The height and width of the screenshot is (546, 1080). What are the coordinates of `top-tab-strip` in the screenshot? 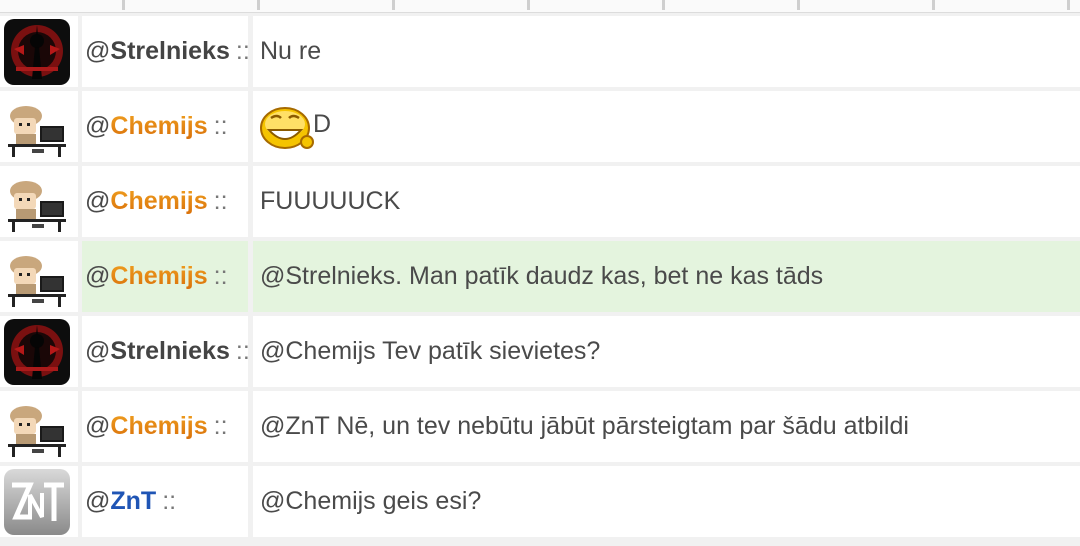 It's located at (540, 6).